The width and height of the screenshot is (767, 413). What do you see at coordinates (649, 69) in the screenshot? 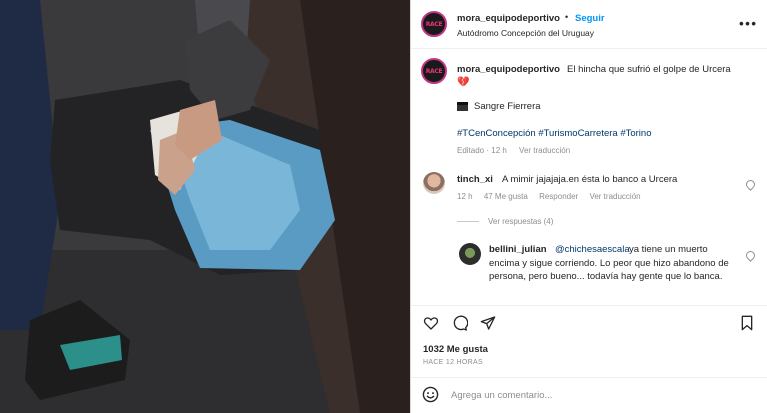
I see `caption-text: El hincha que sufrió el golpe de Urcera` at bounding box center [649, 69].